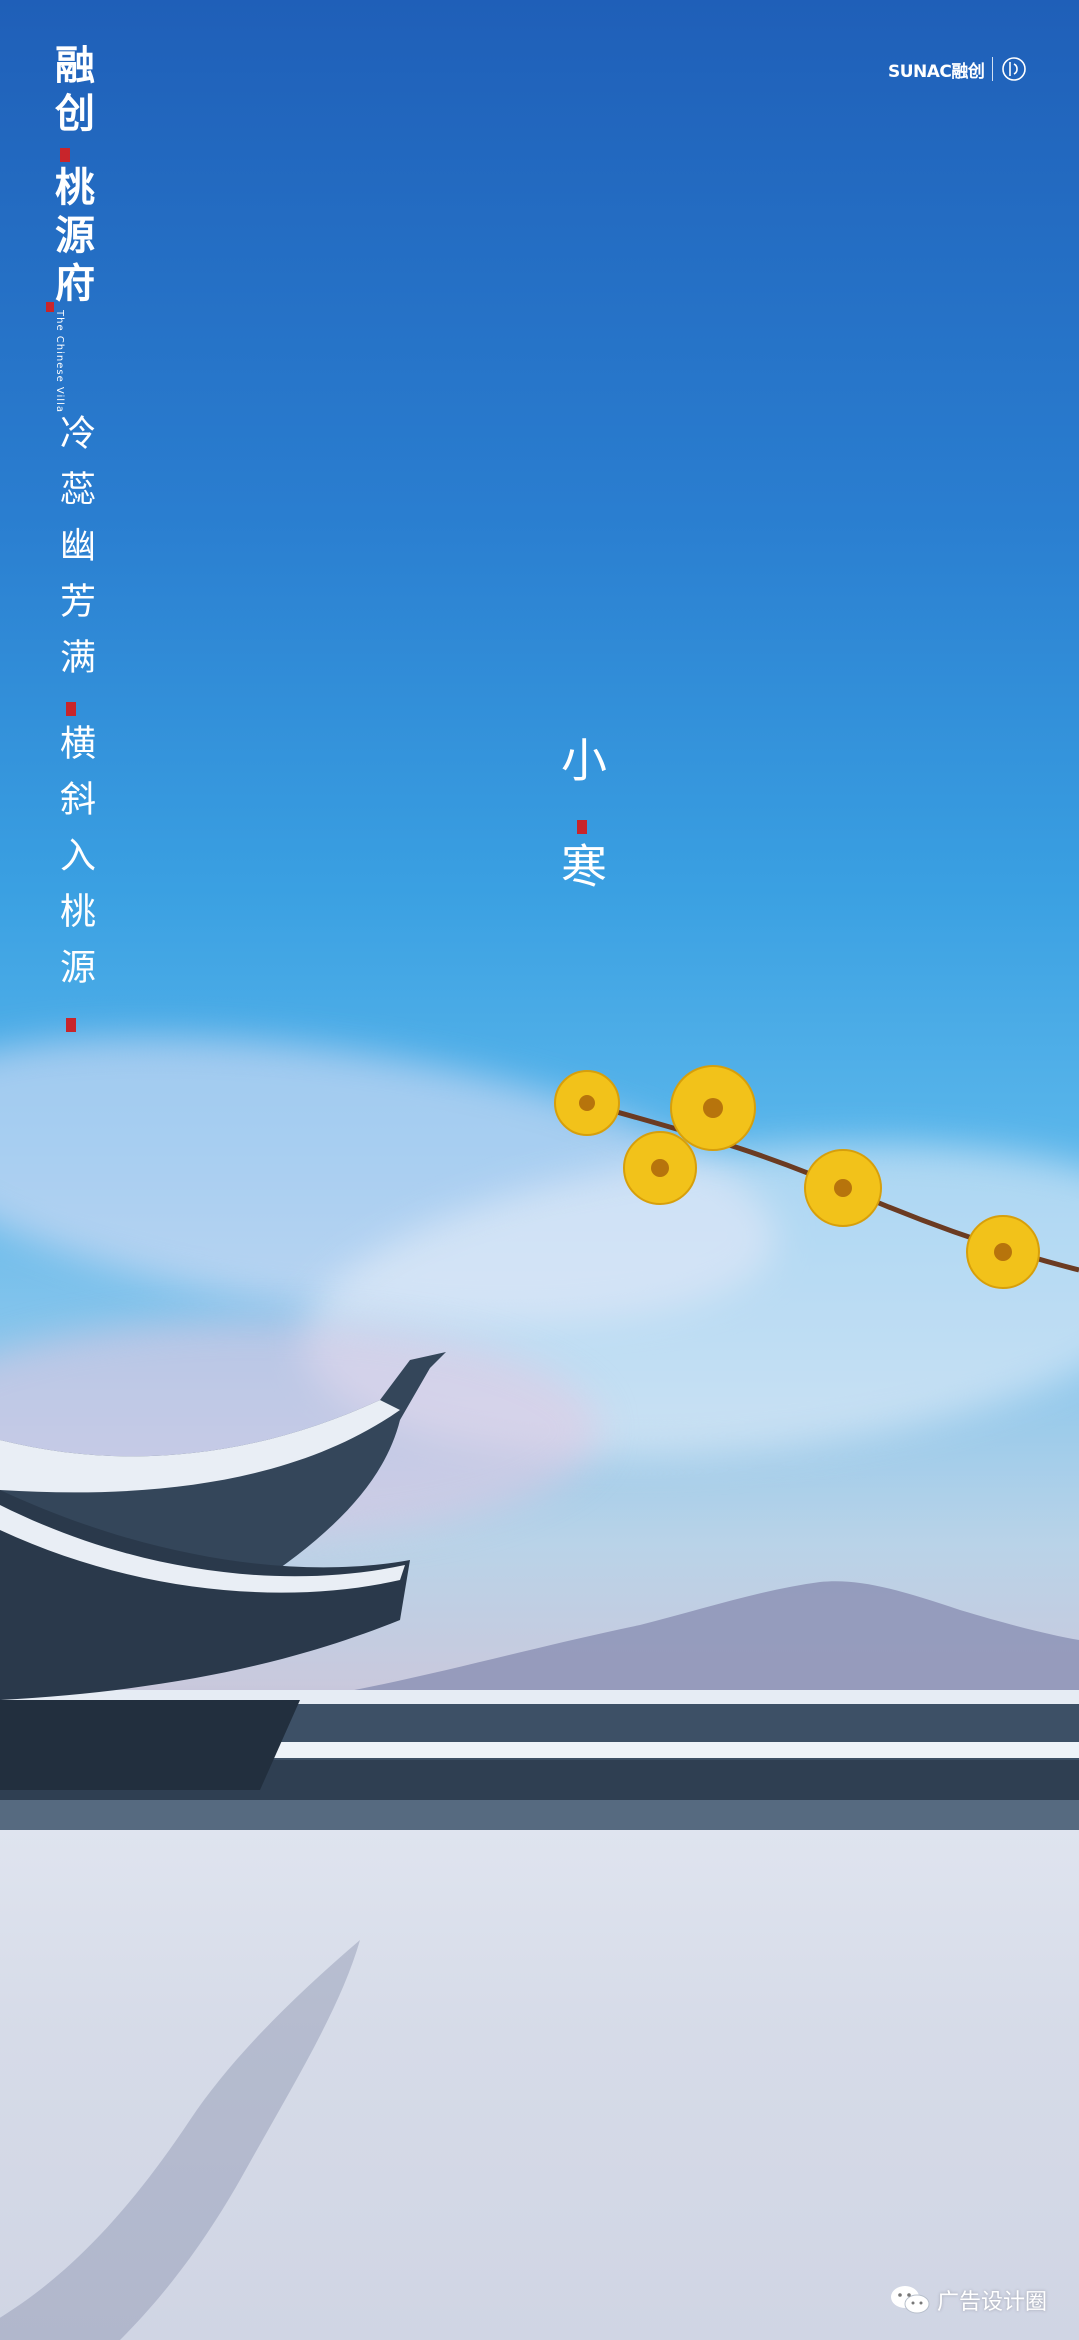 The image size is (1079, 2340). Describe the element at coordinates (71, 92) in the screenshot. I see `brand-name-line1: 融创` at that location.